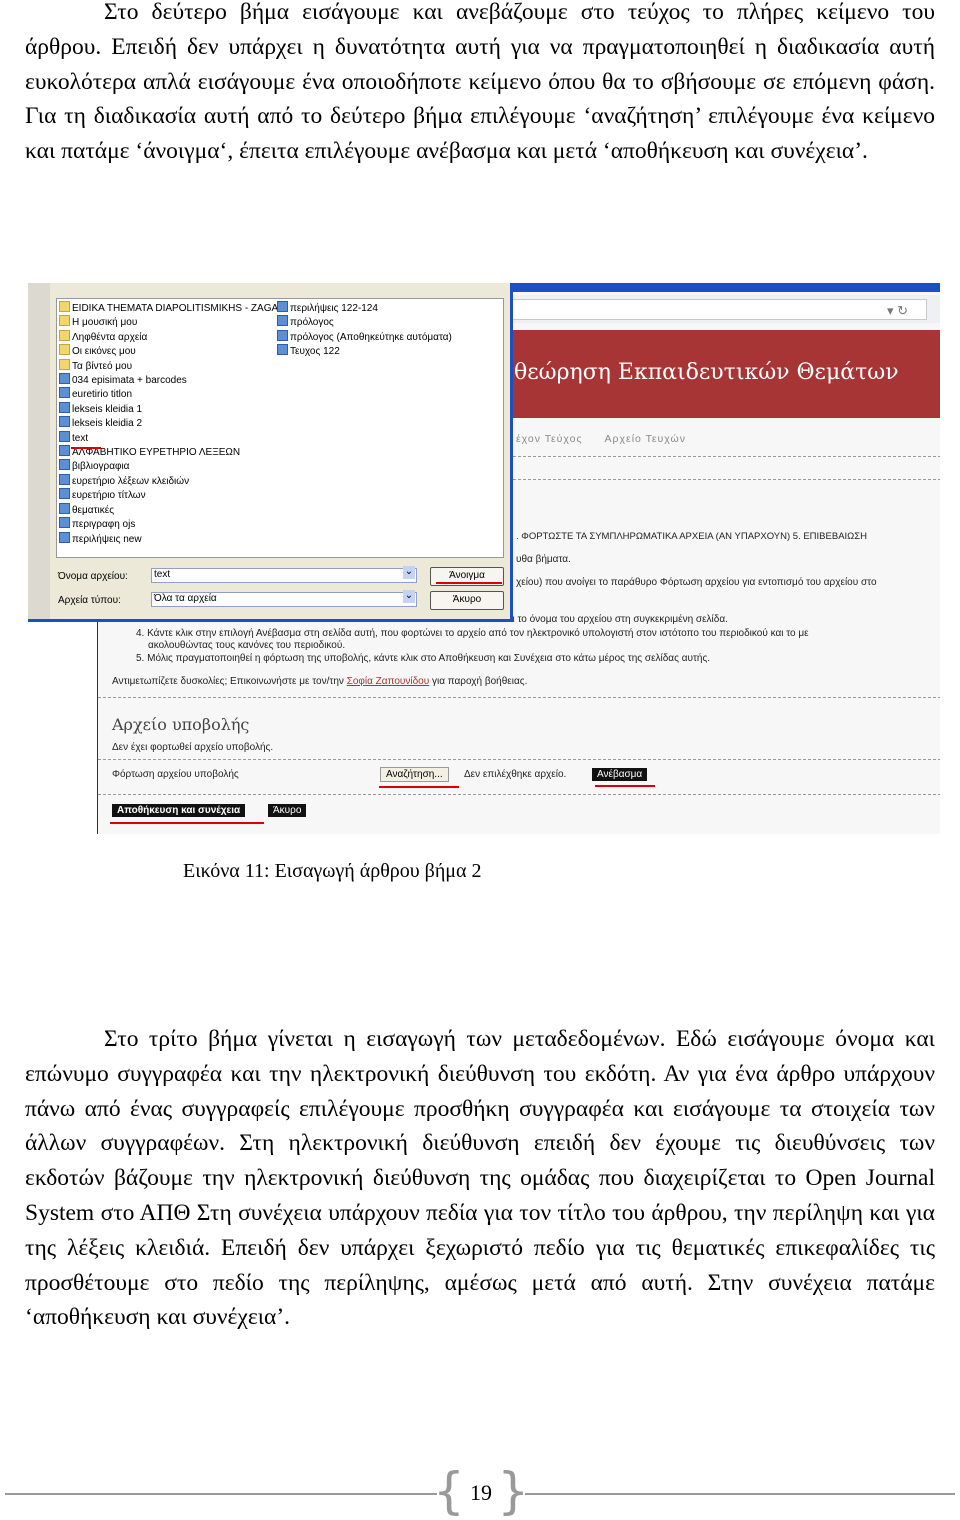  Describe the element at coordinates (168, 351) in the screenshot. I see `file-item: Οι εικόνες μου` at that location.